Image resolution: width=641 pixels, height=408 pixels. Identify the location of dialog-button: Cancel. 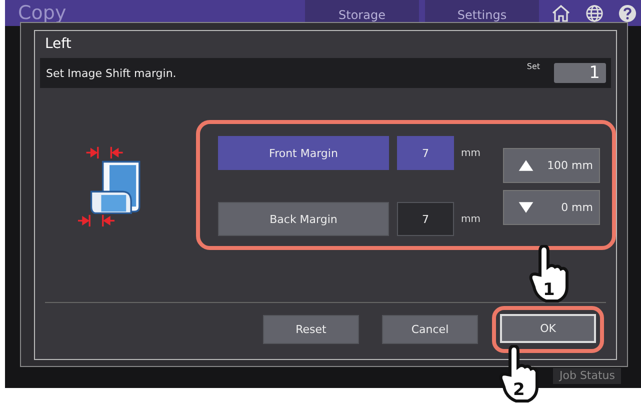
(430, 329).